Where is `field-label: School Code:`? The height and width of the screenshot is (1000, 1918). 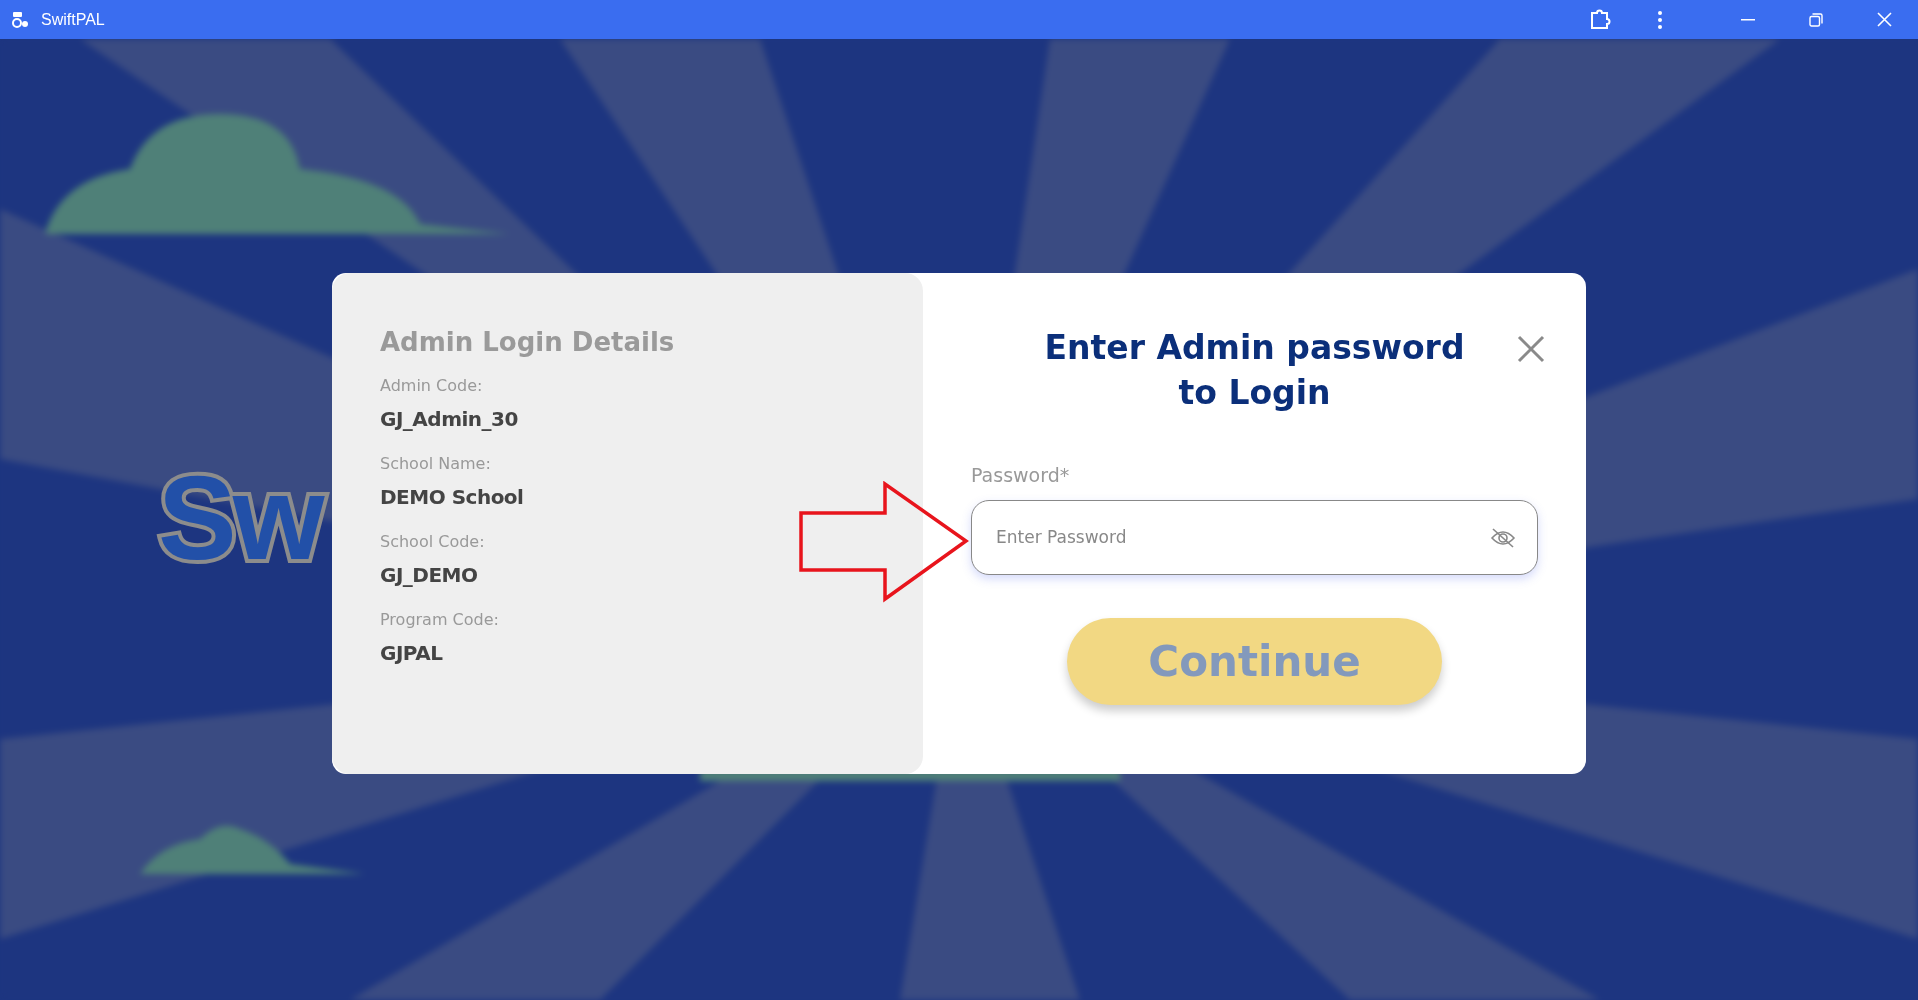 field-label: School Code: is located at coordinates (433, 542).